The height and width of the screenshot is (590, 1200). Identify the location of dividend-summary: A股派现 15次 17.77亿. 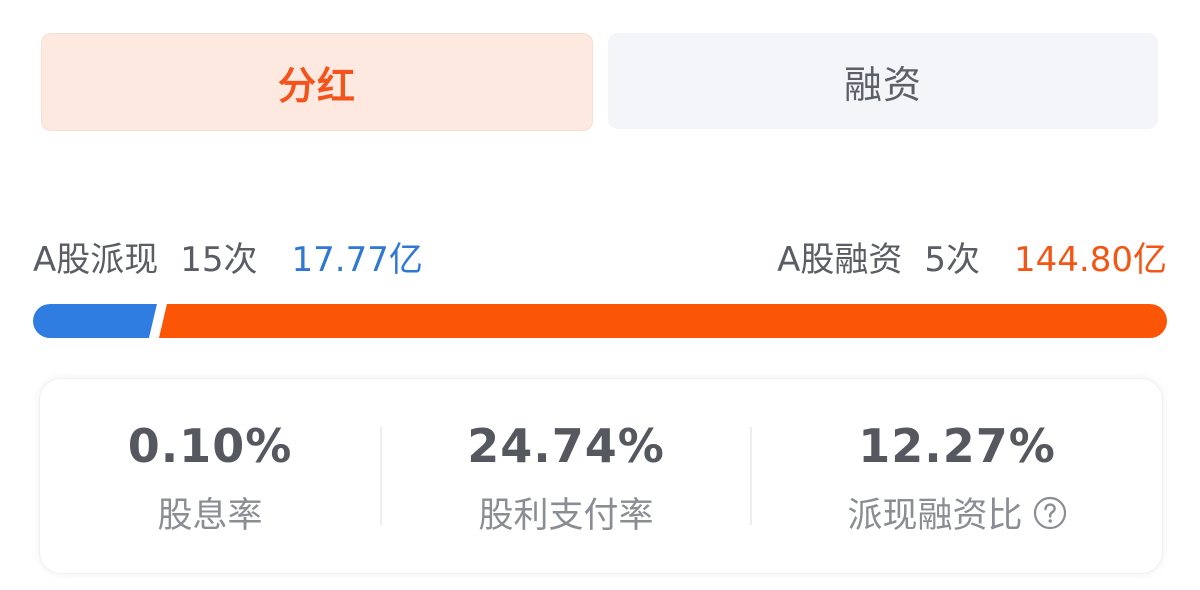
(228, 256).